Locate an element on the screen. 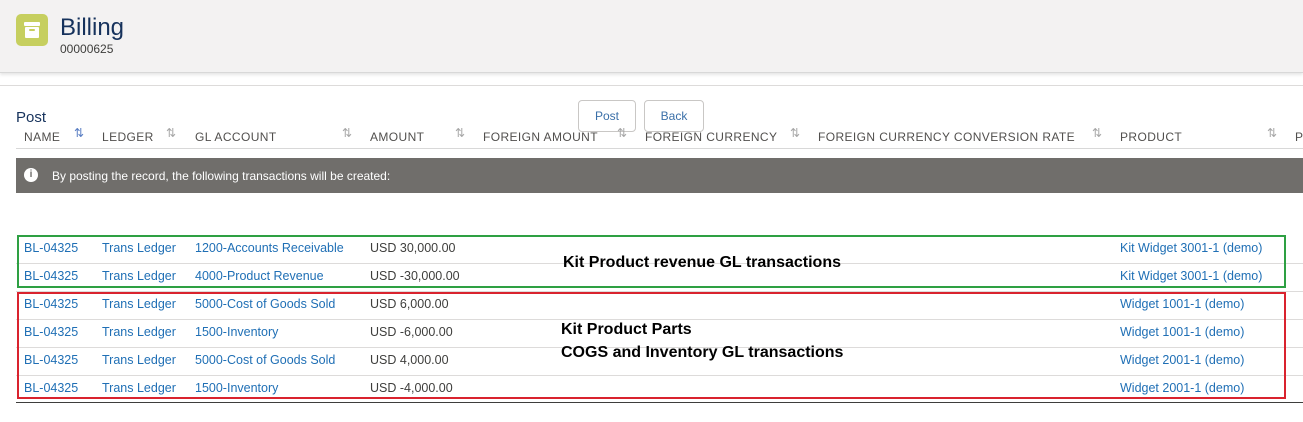 Image resolution: width=1303 pixels, height=422 pixels. column-header-amount: AMOUNT is located at coordinates (397, 137).